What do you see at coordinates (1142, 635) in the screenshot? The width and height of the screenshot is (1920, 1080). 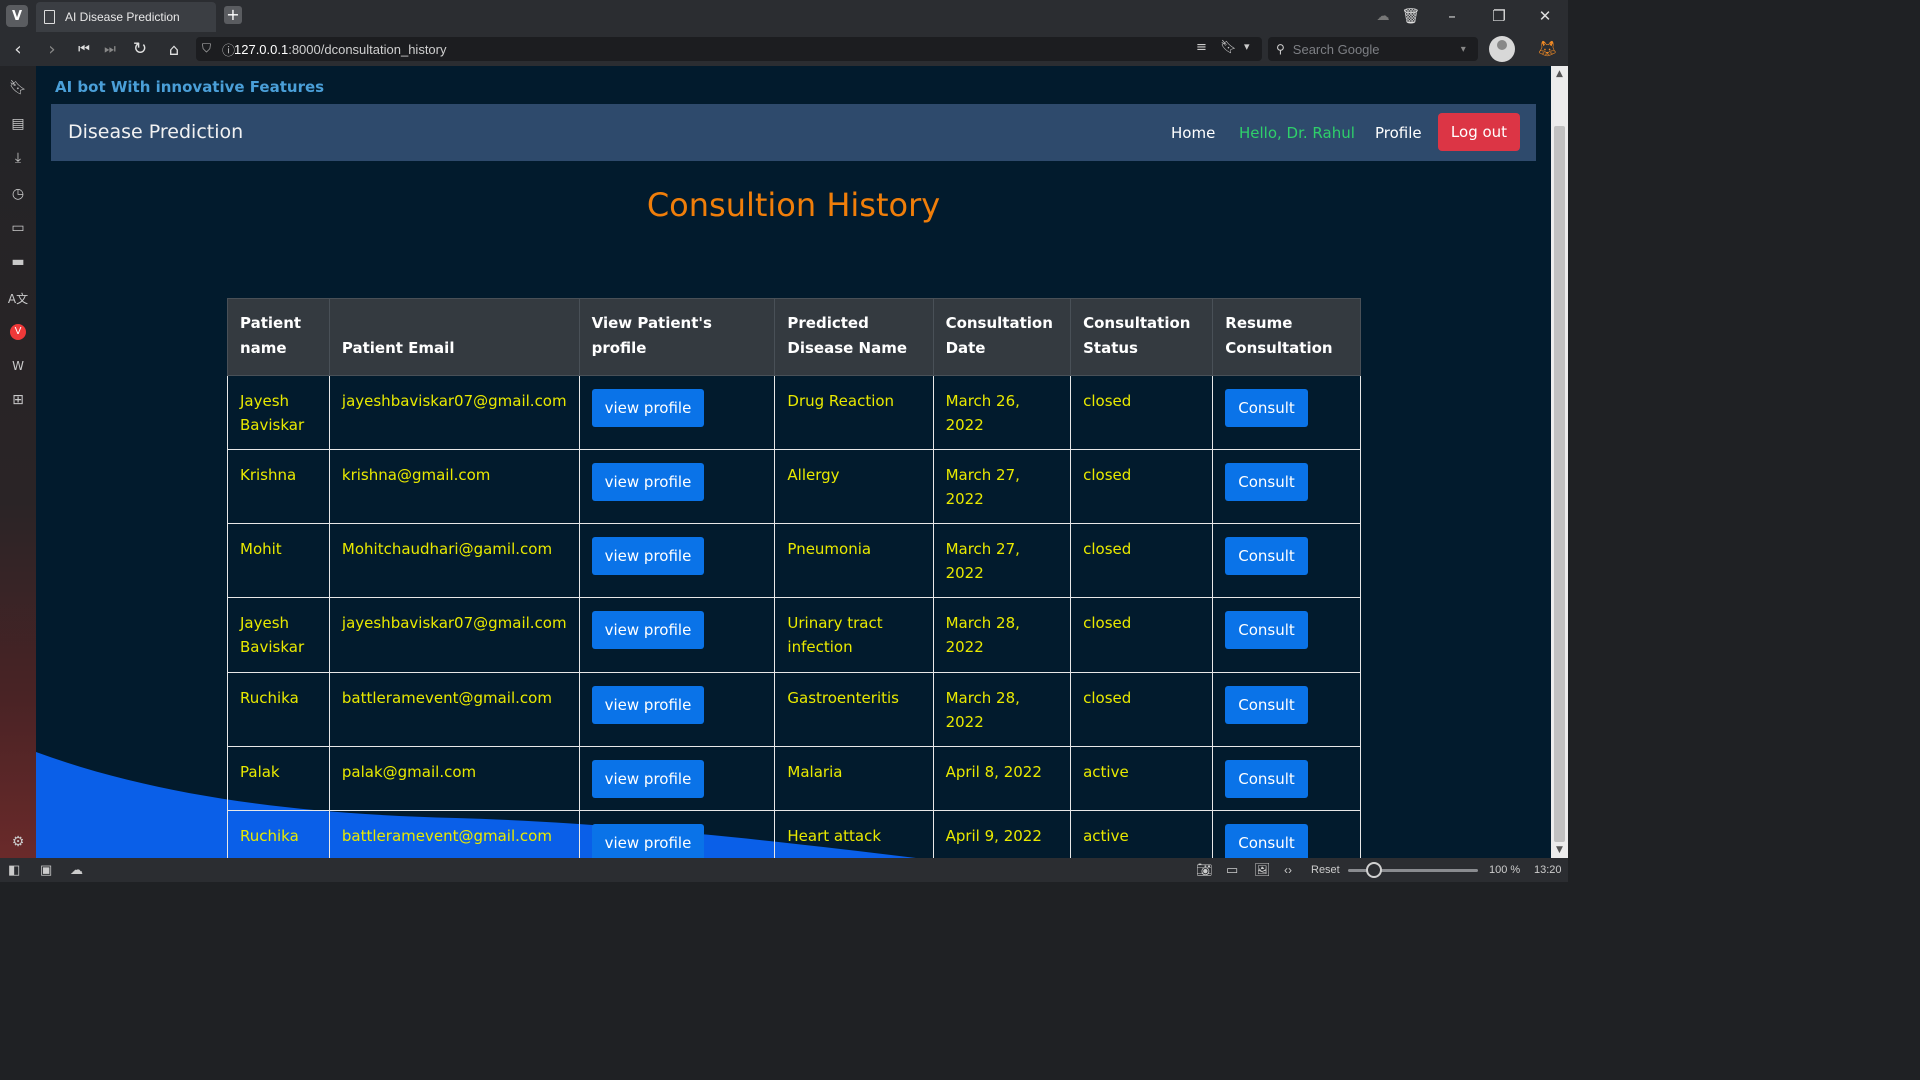 I see `cell-status: closed` at bounding box center [1142, 635].